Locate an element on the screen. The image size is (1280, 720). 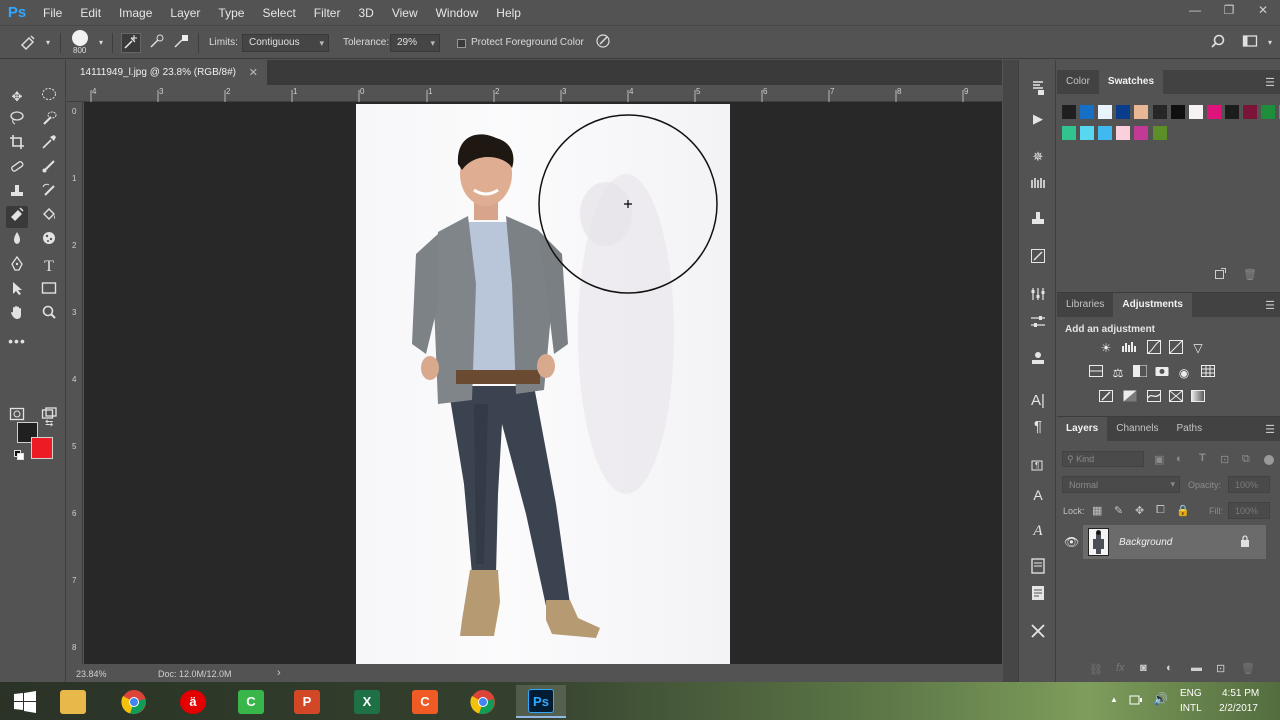
tab-channels: Channels is located at coordinates (1137, 429).